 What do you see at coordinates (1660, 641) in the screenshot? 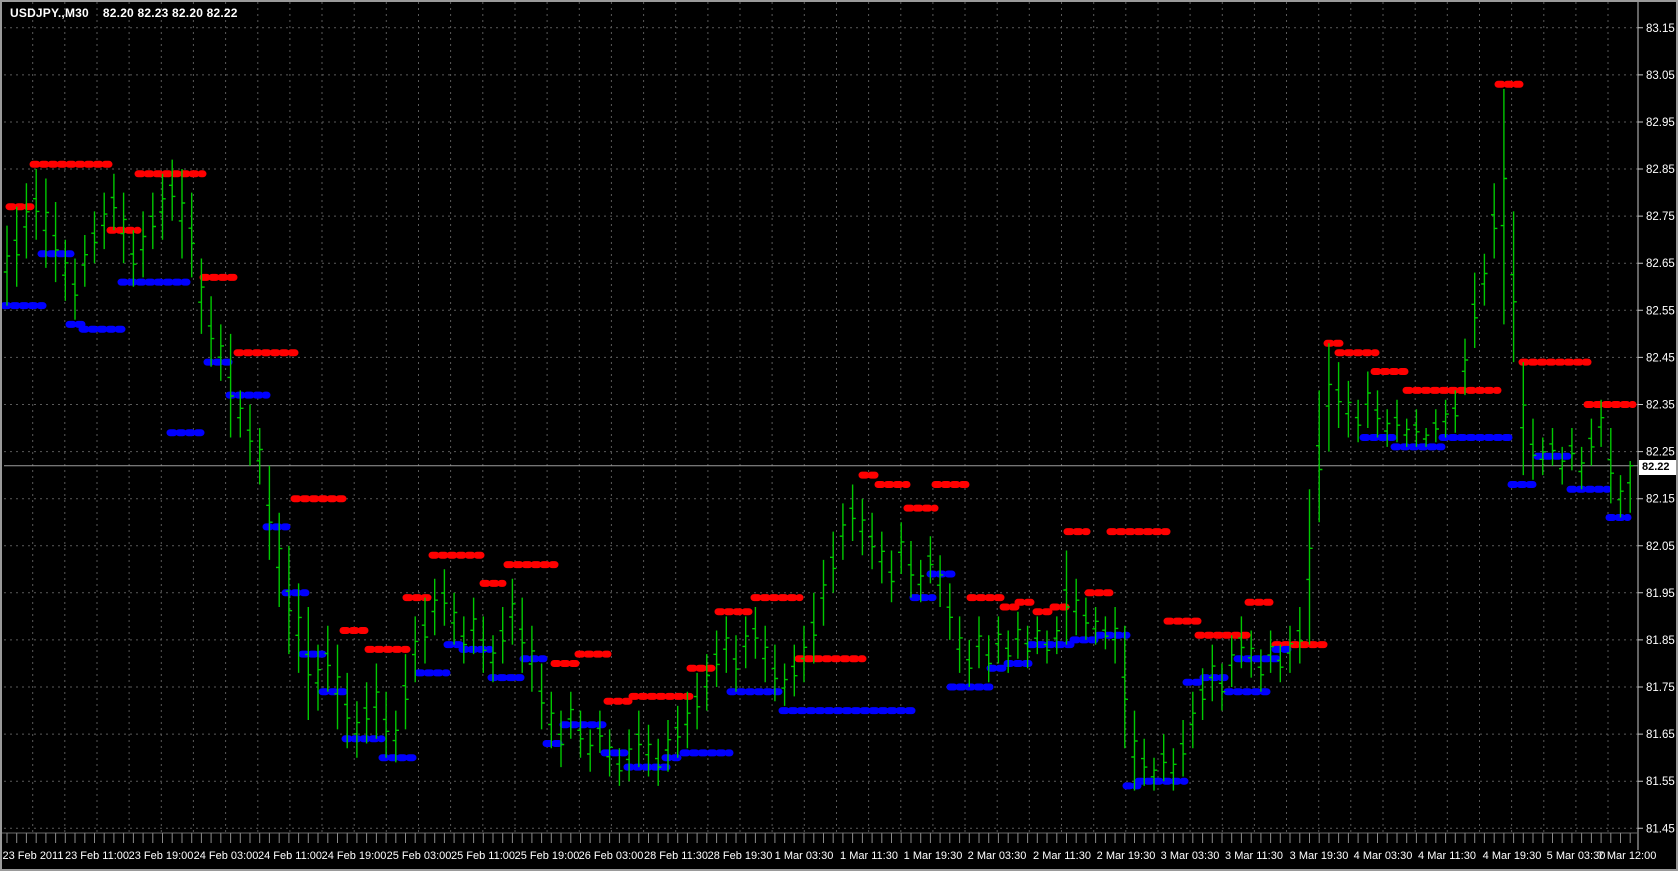
I see `price-axis-label: 81.85` at bounding box center [1660, 641].